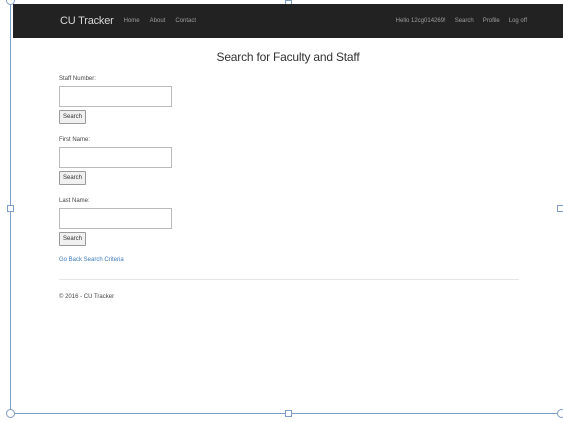  What do you see at coordinates (518, 21) in the screenshot?
I see `nav-link-log-off: Log off` at bounding box center [518, 21].